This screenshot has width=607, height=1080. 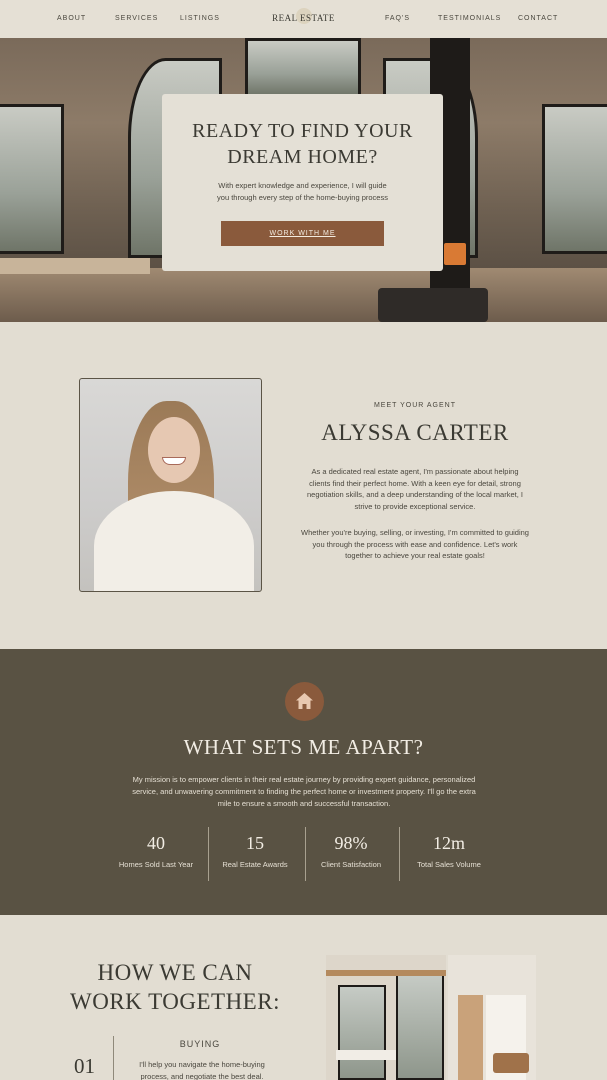 I want to click on stat-satisfaction: 98% Client Satisfaction, so click(x=351, y=851).